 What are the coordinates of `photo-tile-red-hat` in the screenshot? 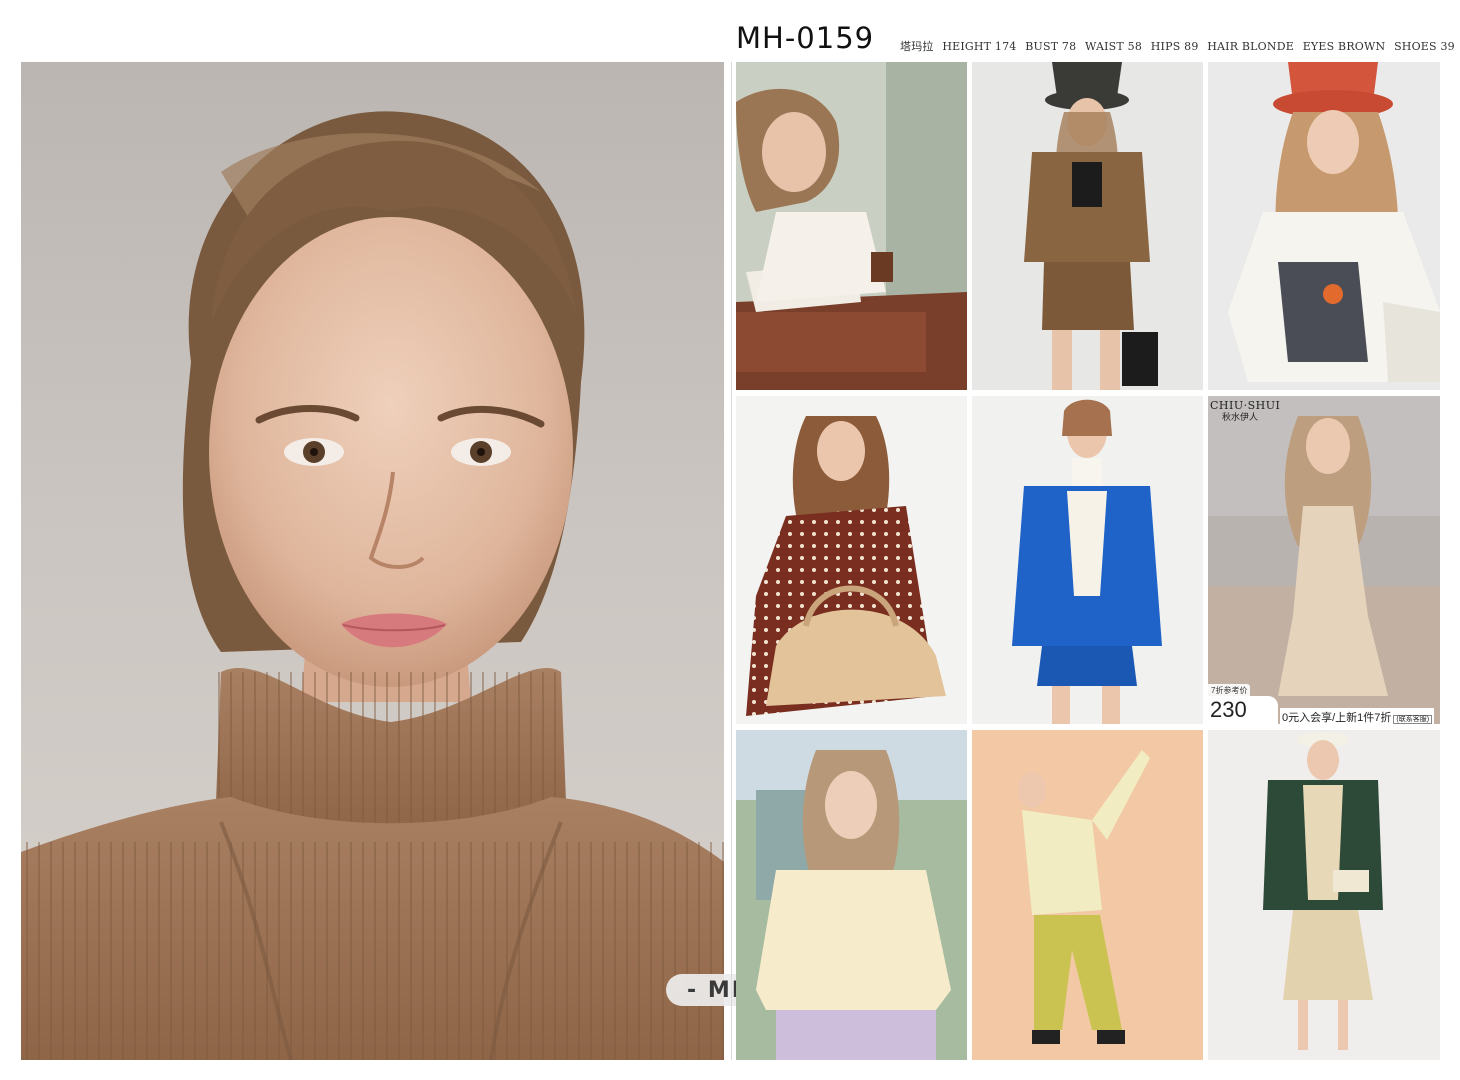 It's located at (1324, 226).